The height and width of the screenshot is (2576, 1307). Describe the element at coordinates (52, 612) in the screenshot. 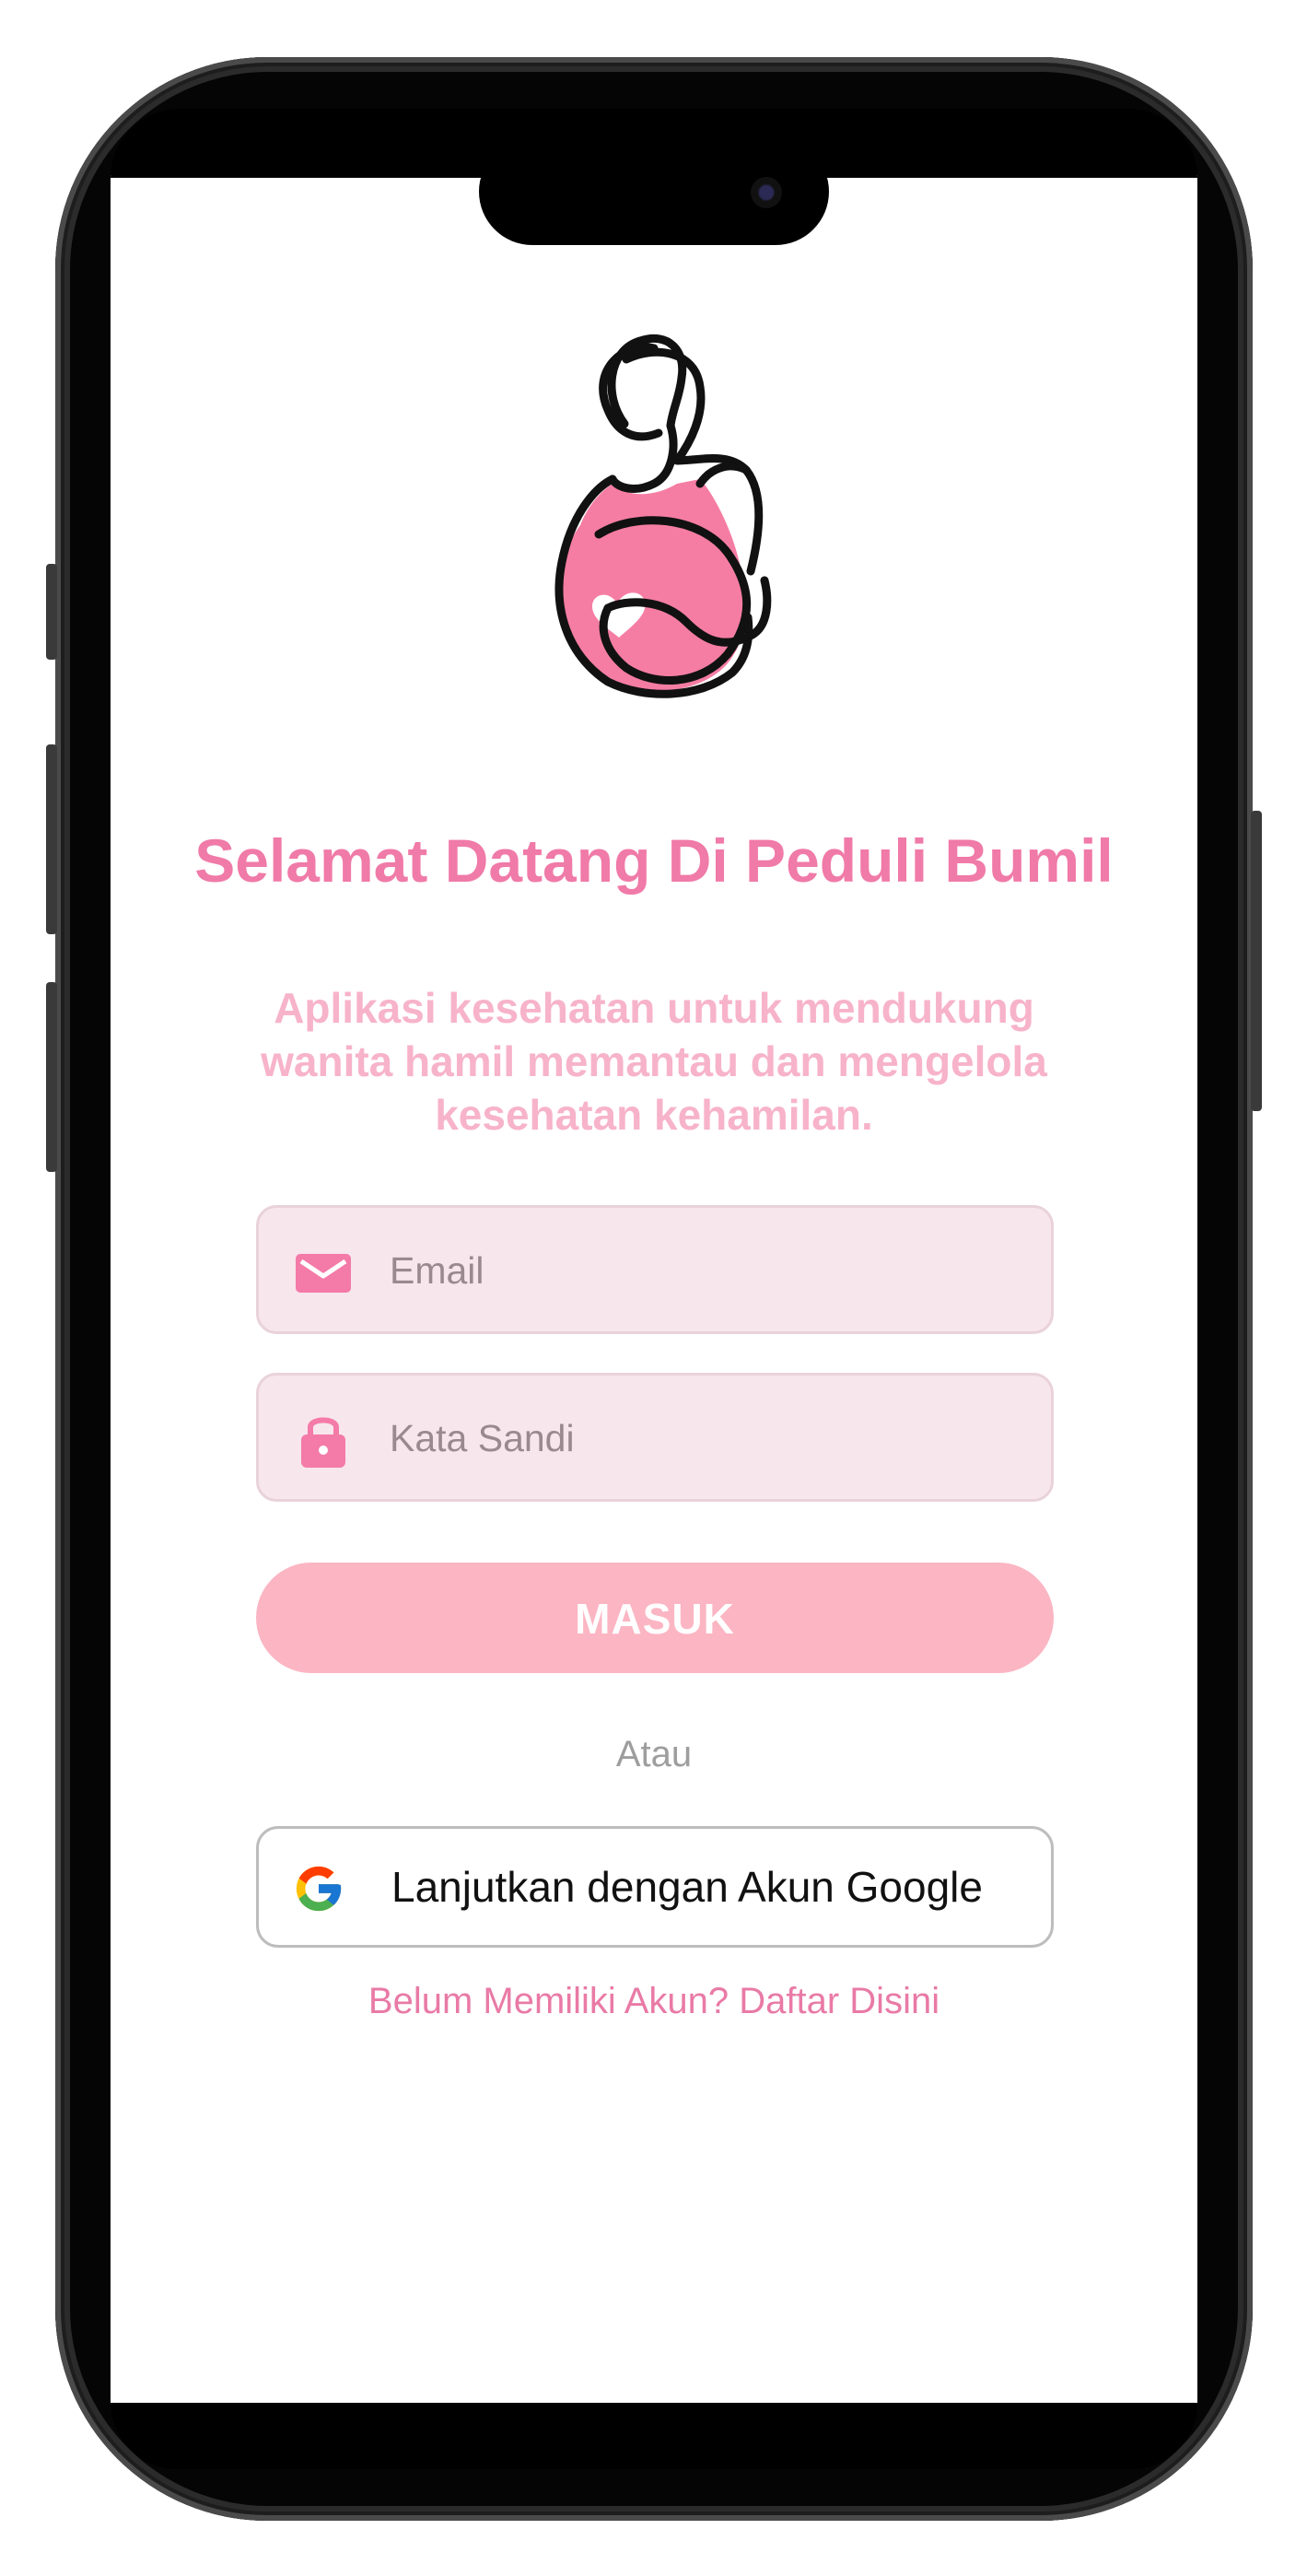

I see `action-button` at that location.